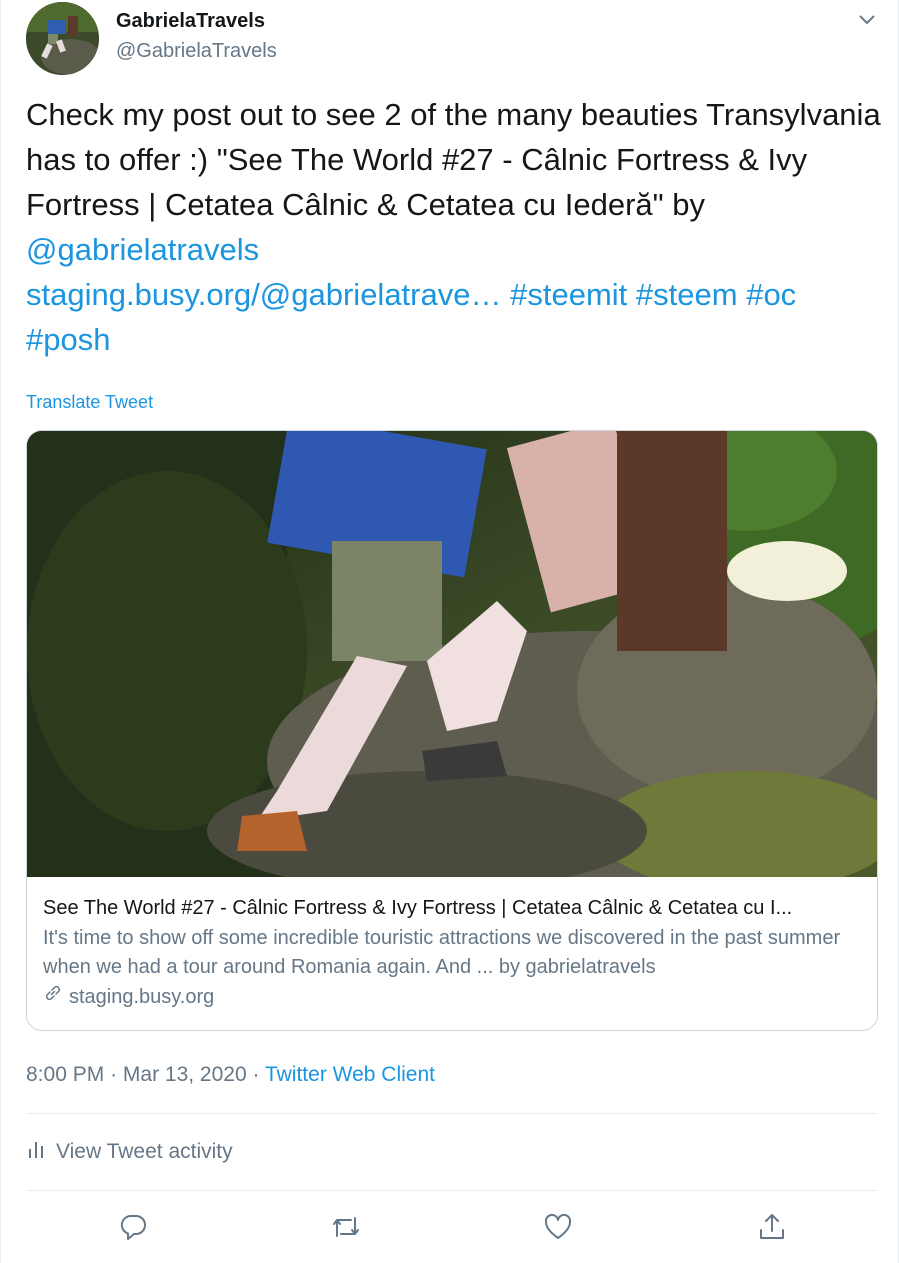 This screenshot has width=899, height=1263. I want to click on mention-link: @gabrielatravels, so click(142, 249).